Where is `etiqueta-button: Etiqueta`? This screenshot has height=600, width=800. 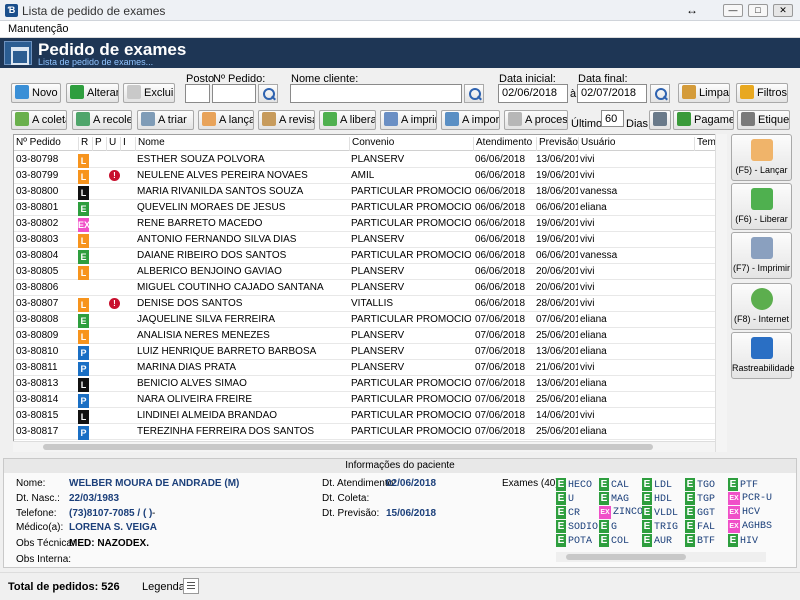 etiqueta-button: Etiqueta is located at coordinates (763, 120).